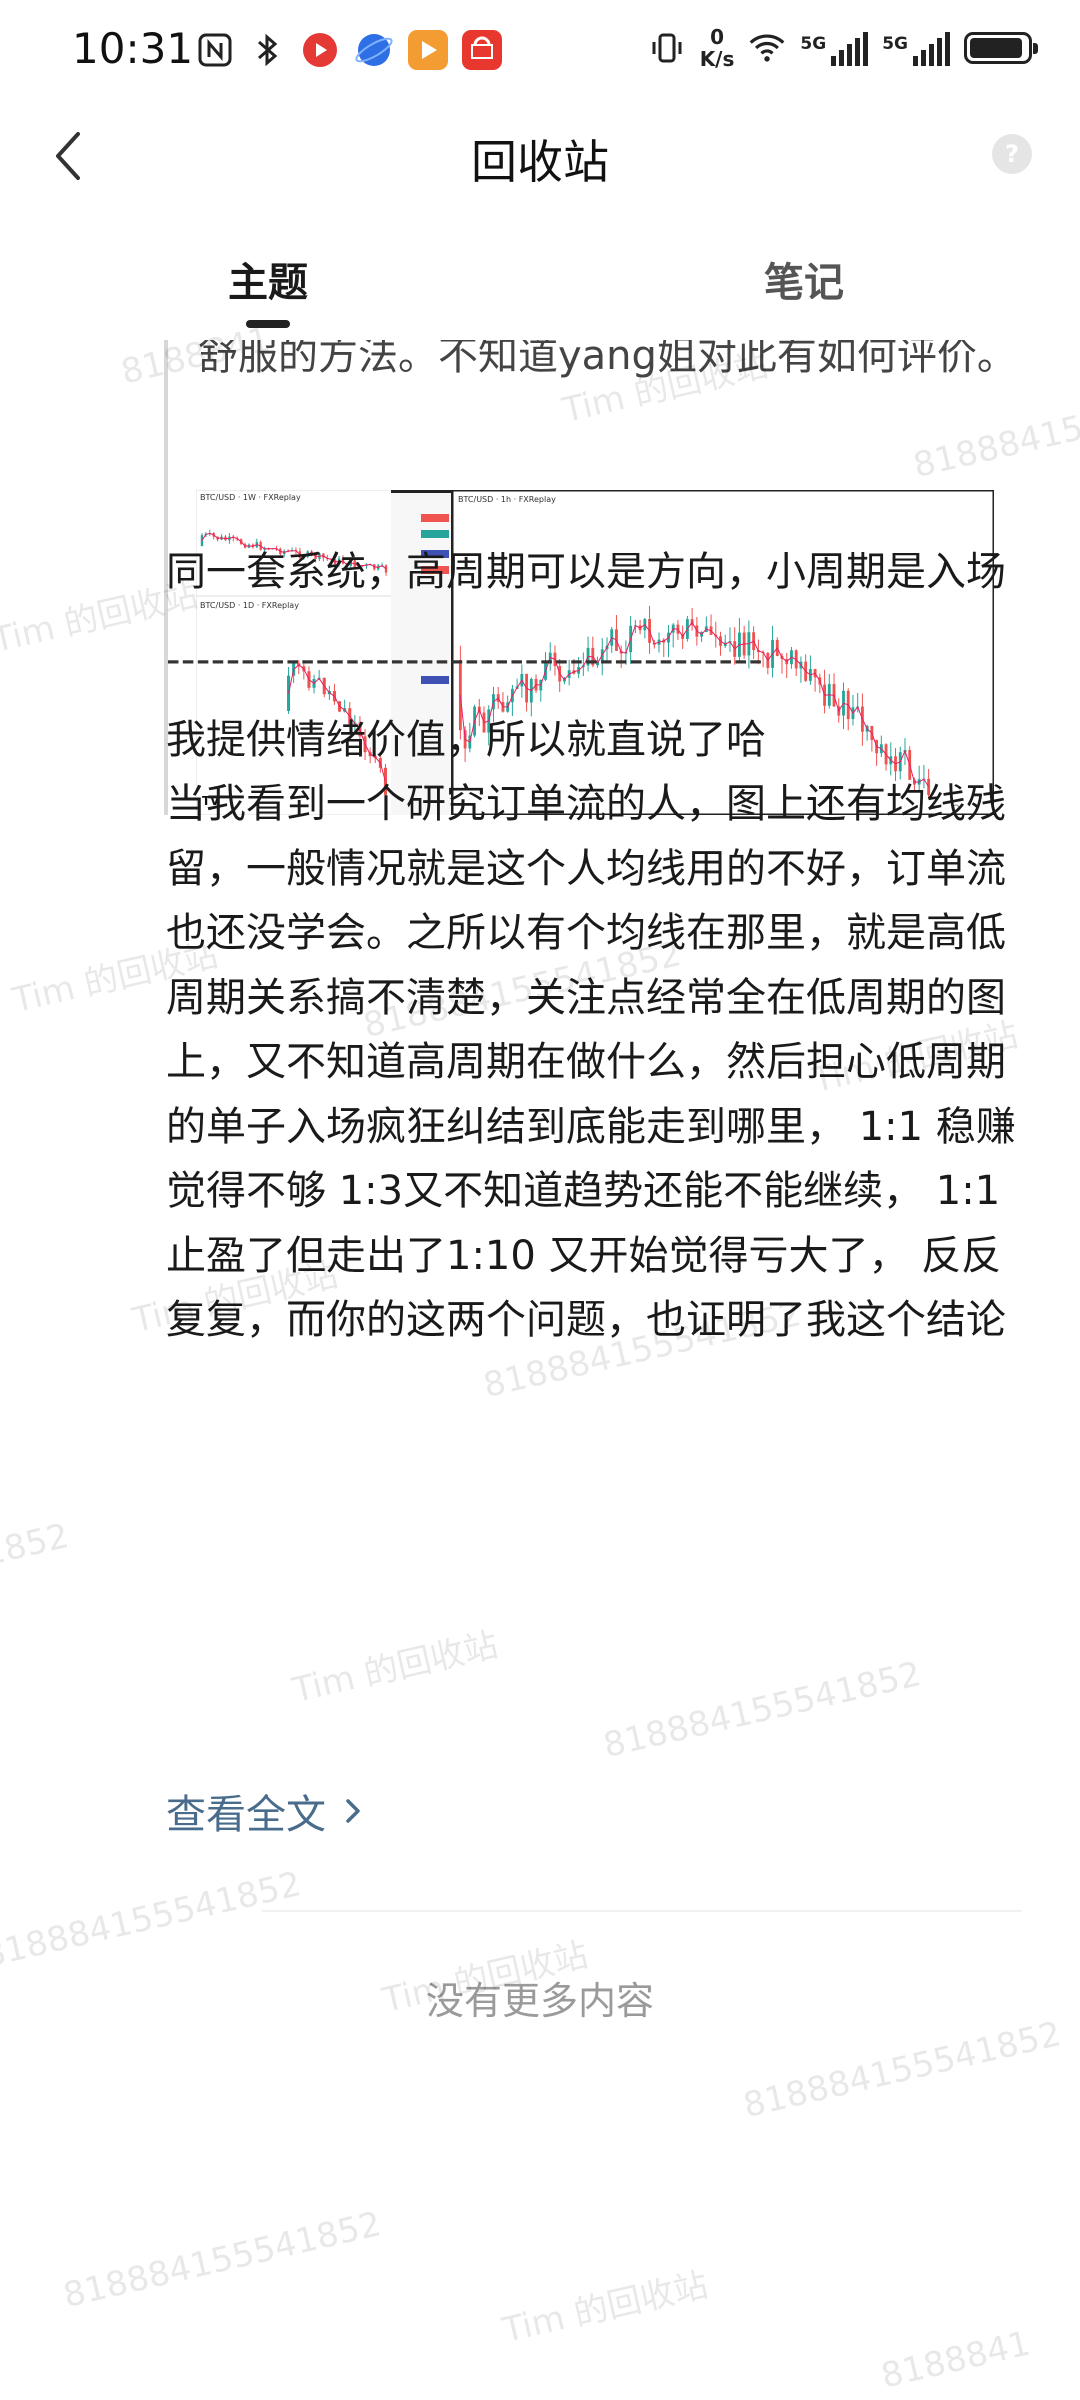 The height and width of the screenshot is (2400, 1080). I want to click on hourly-chart-title: BTC/USD · 1h · FXReplay, so click(507, 499).